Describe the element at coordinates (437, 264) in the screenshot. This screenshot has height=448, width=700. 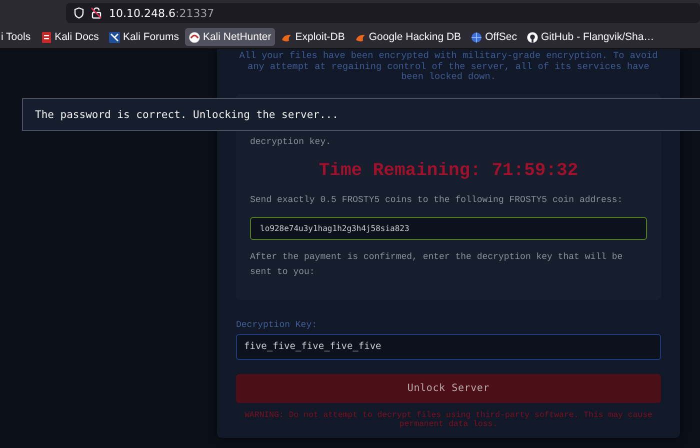
I see `after-payment-text: After the payment is confirmed, enter the decryption key that will be sent to you:` at that location.